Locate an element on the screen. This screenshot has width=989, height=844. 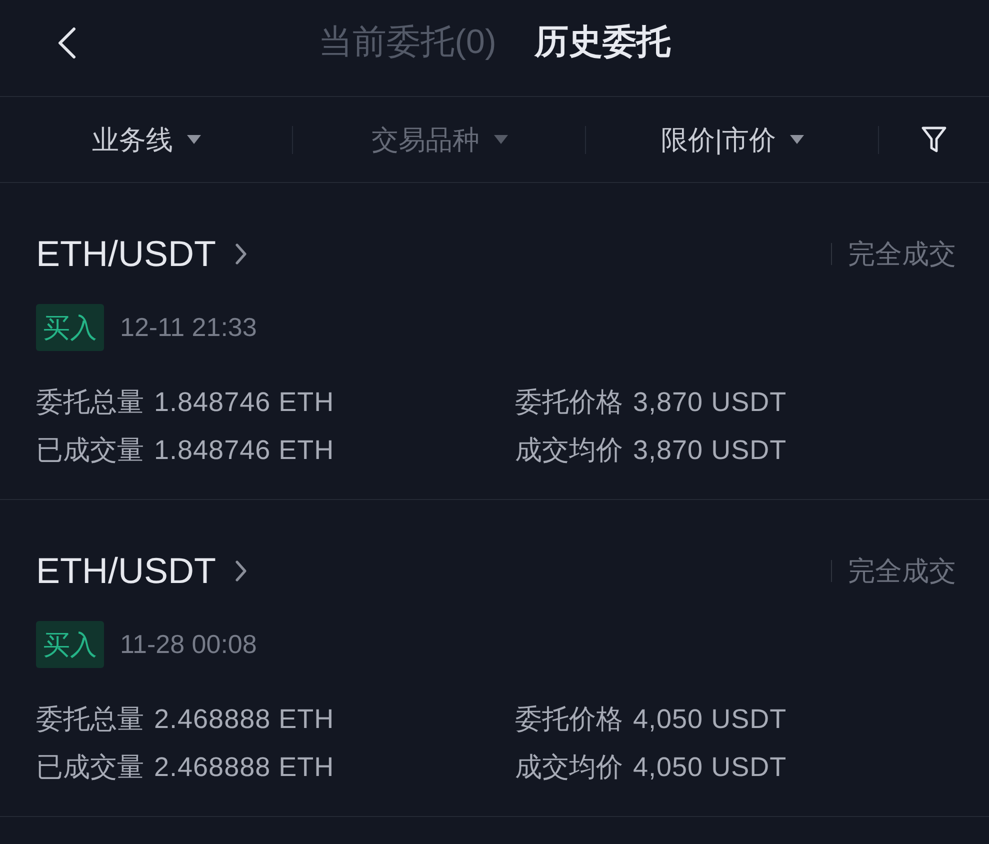
back-chevron-icon is located at coordinates (67, 43).